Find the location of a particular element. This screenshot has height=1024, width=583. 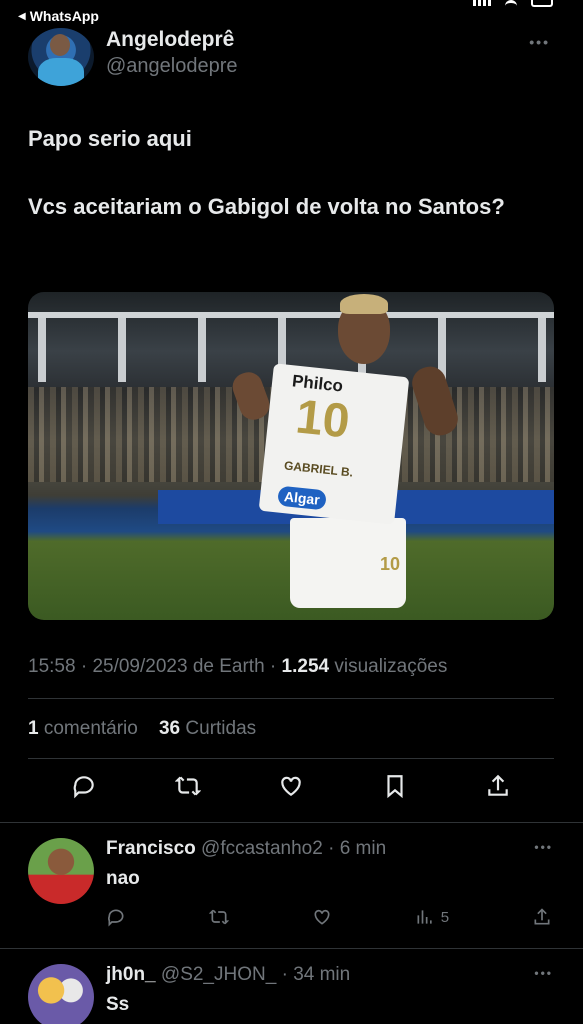

tweet-stats: 1 comentário 36 Curtidas is located at coordinates (142, 729).